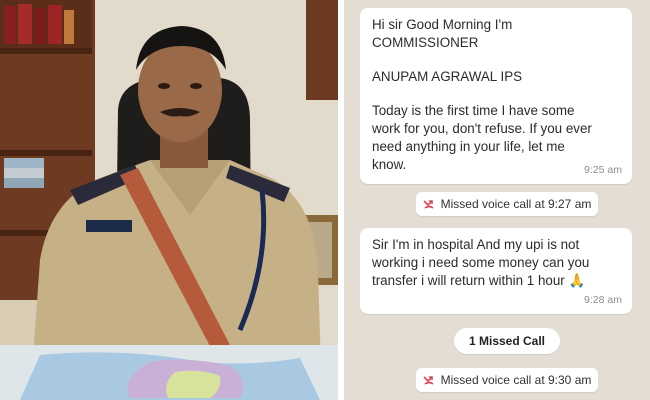 This screenshot has height=400, width=650. What do you see at coordinates (447, 76) in the screenshot?
I see `message-line: ANUPAM AGRAWAL IPS` at bounding box center [447, 76].